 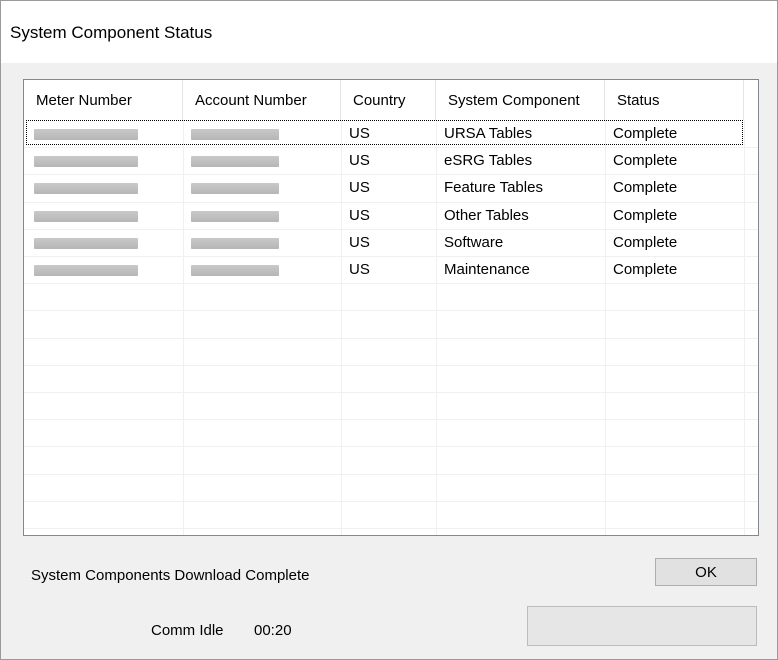 I want to click on table-row: US Software Complete, so click(x=391, y=242).